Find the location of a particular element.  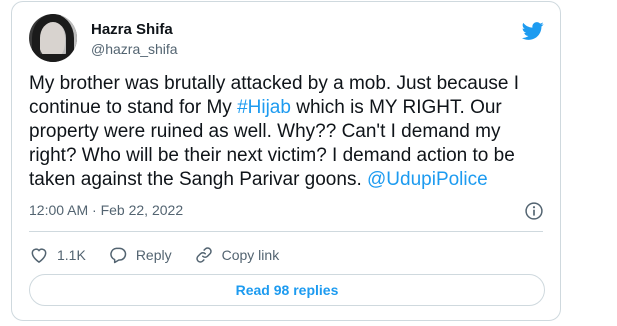

reply-button: Reply is located at coordinates (140, 255).